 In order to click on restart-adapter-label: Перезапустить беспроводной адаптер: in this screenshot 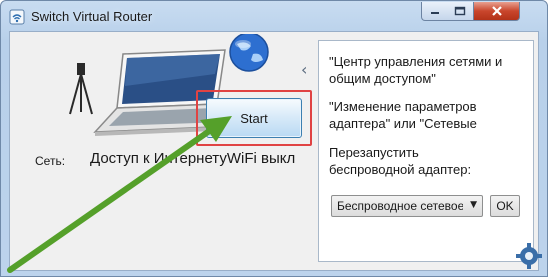, I will do `click(400, 161)`.